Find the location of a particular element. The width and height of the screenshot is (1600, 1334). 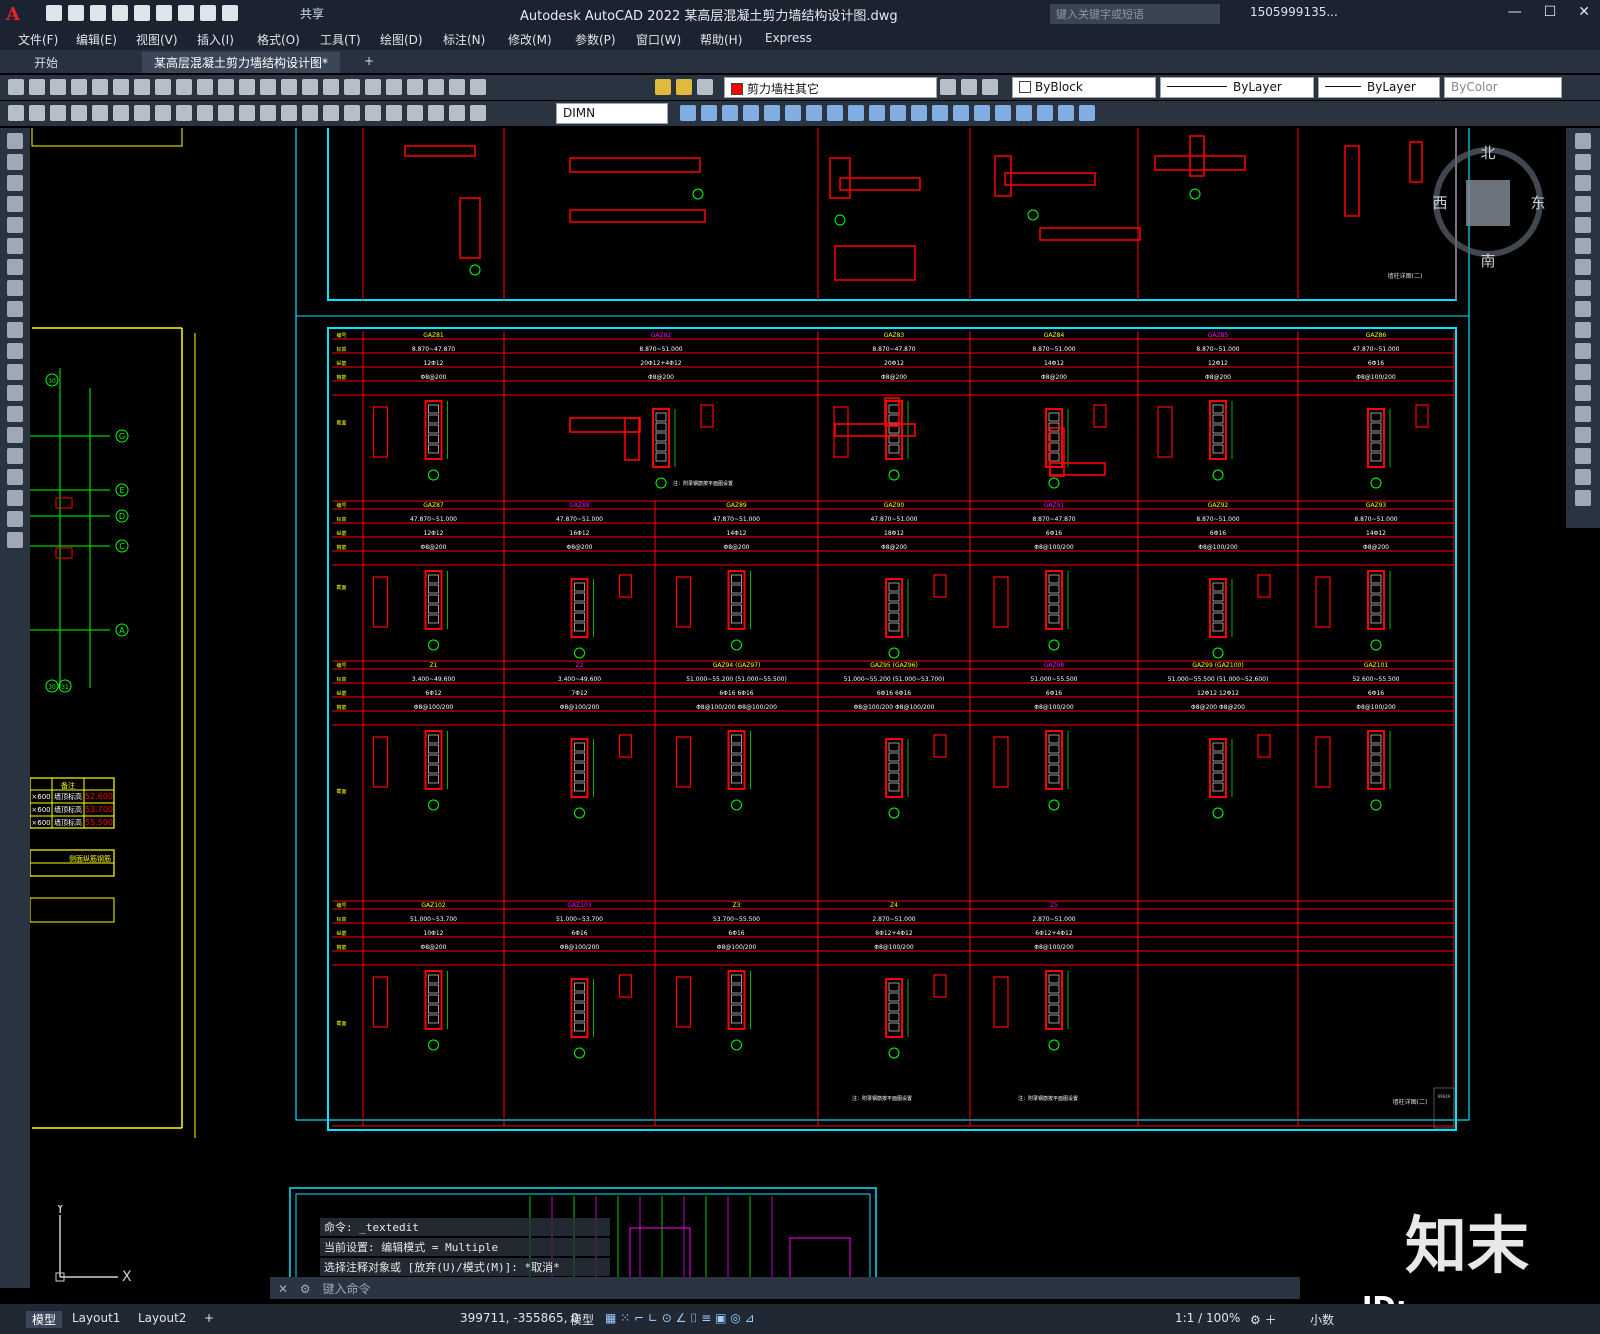

menu-file: 文件(F) is located at coordinates (38, 39).